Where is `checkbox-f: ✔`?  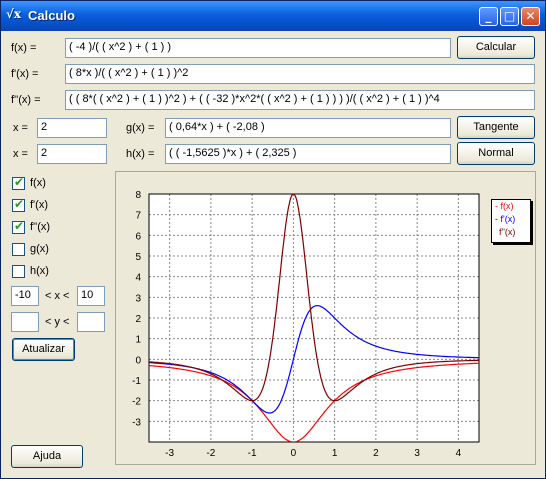 checkbox-f: ✔ is located at coordinates (18, 182).